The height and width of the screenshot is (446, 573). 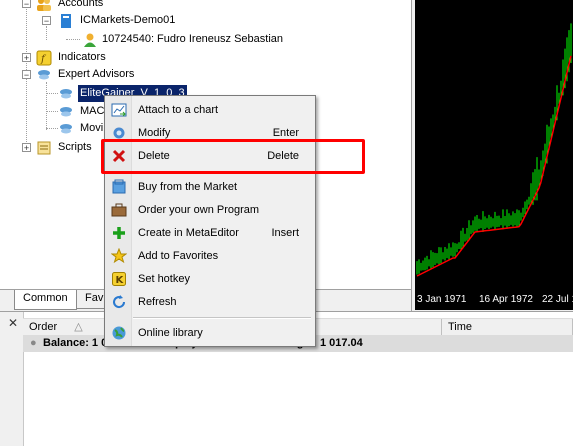 I want to click on chart-time-axis: 3 Jan 1971 16 Apr 1972 22 Jul 1, so click(x=494, y=300).